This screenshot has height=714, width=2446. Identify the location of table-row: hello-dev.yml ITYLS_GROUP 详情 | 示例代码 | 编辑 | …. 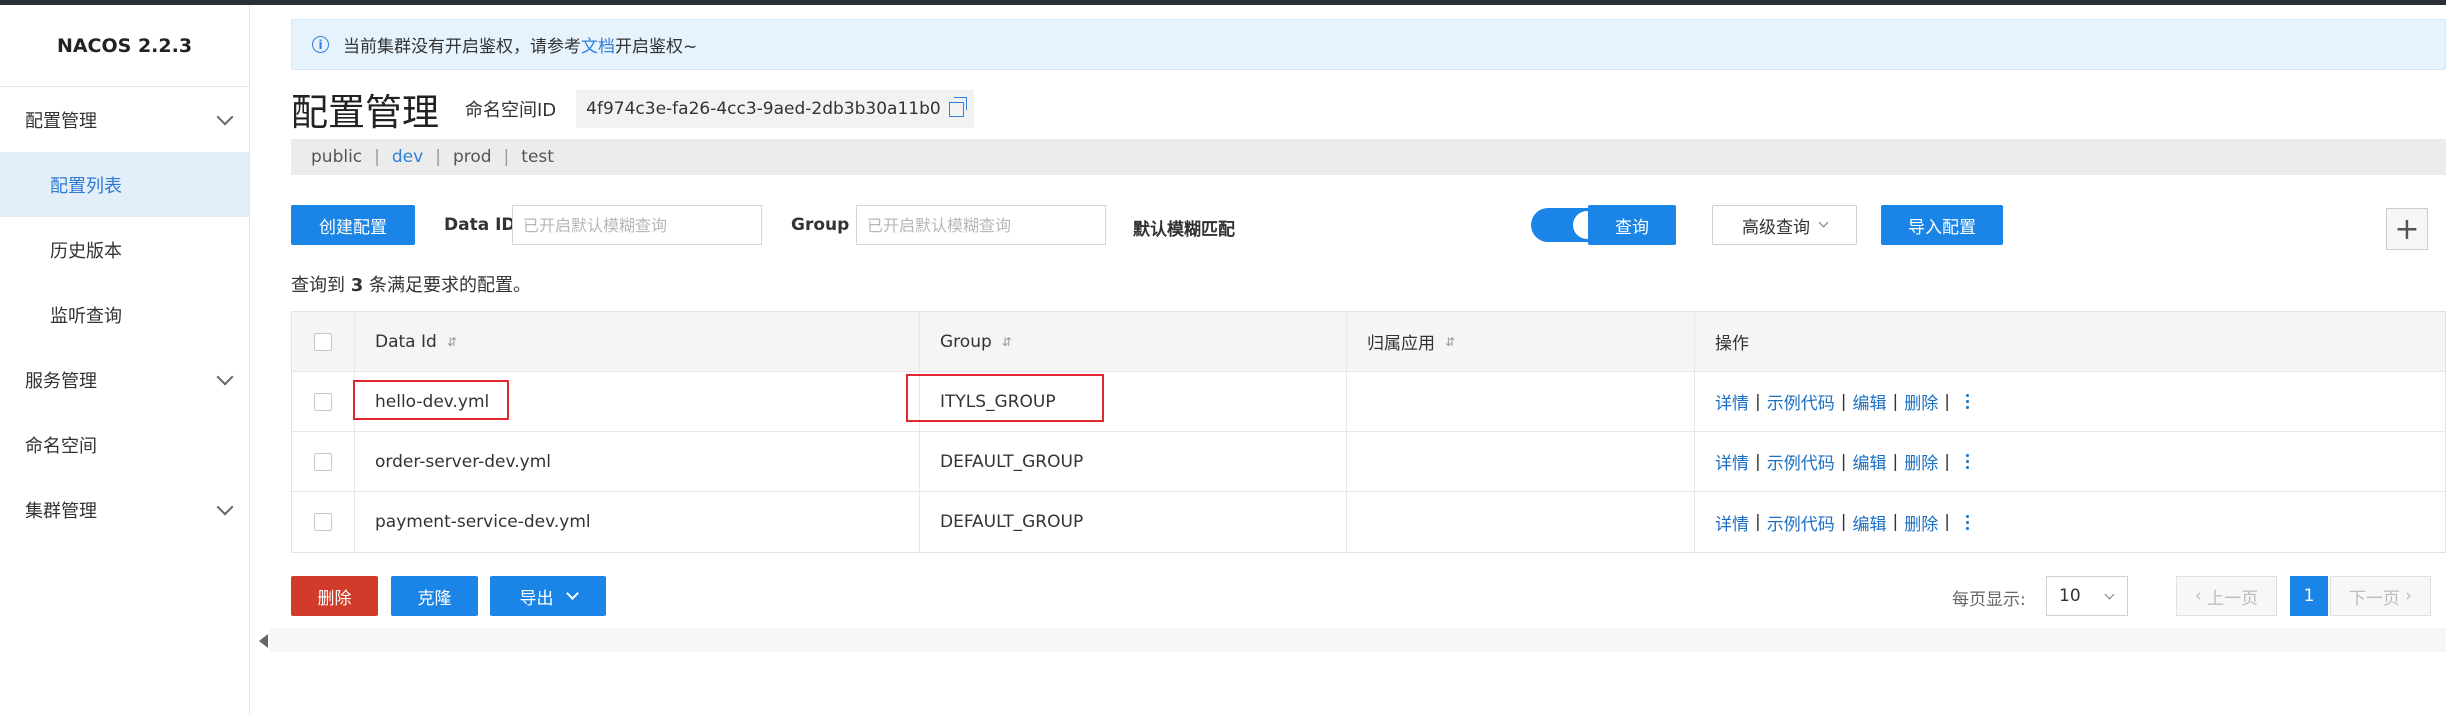
(1368, 402).